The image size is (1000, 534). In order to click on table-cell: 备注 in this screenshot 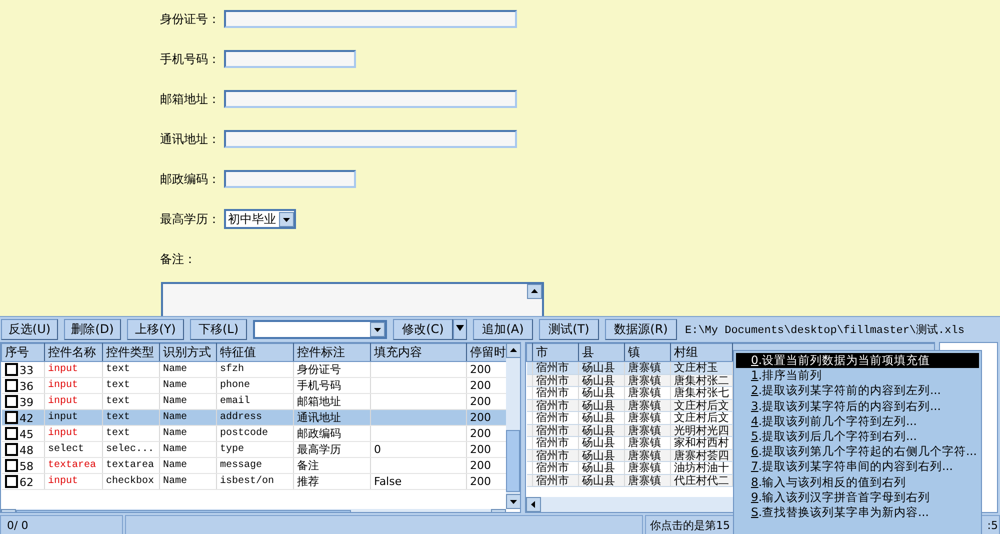, I will do `click(332, 466)`.